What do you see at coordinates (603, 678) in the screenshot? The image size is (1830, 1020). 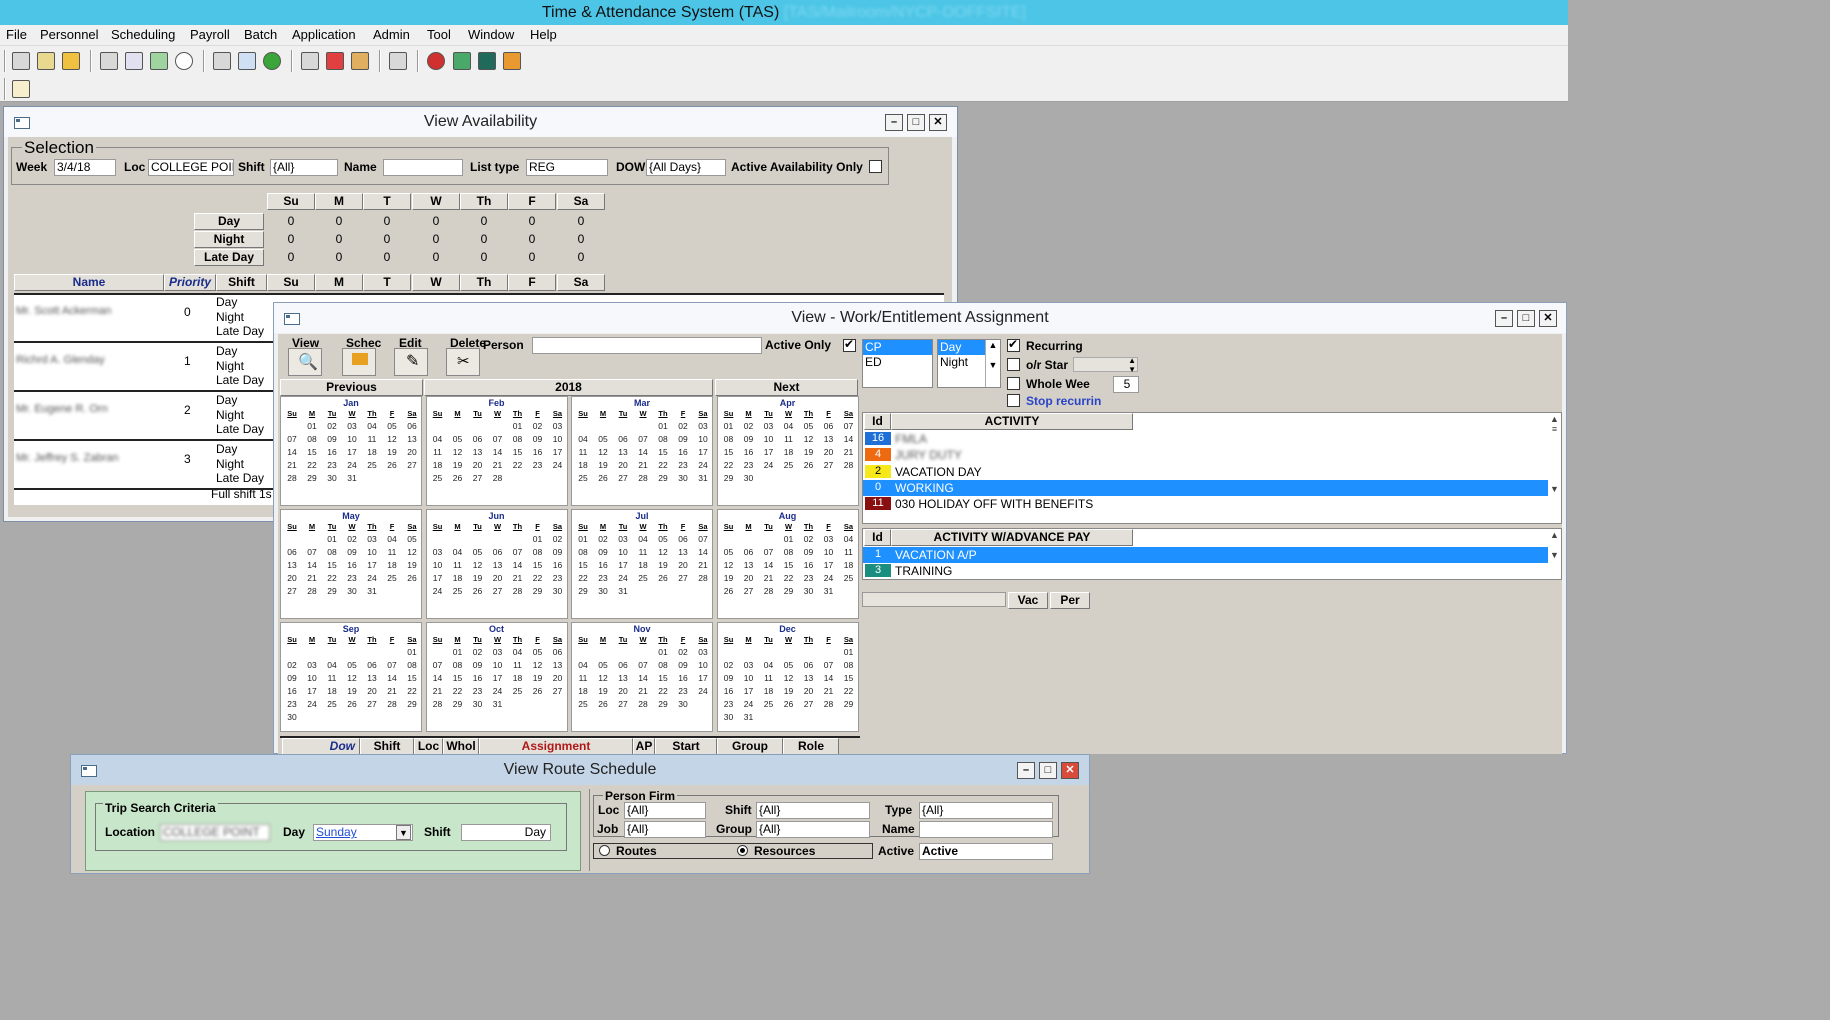 I see `calendar-day: 12` at bounding box center [603, 678].